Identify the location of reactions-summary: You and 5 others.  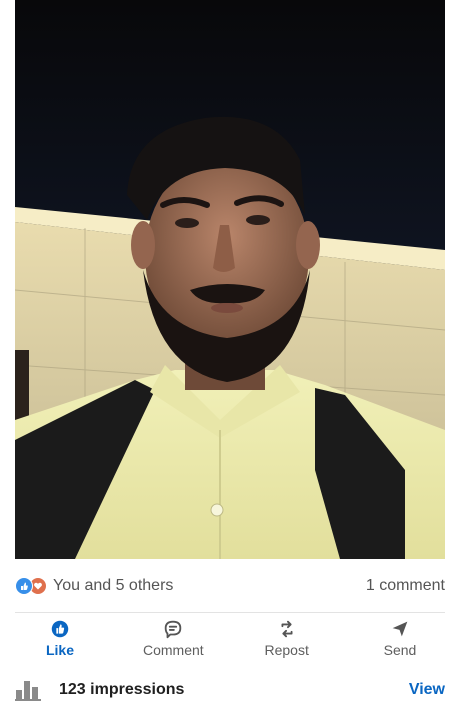
(94, 586).